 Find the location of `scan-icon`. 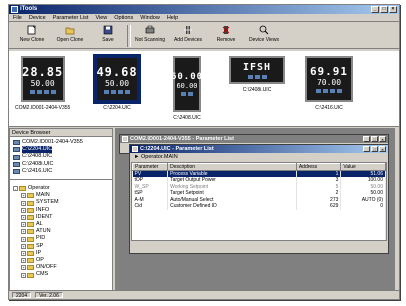

scan-icon is located at coordinates (150, 29).